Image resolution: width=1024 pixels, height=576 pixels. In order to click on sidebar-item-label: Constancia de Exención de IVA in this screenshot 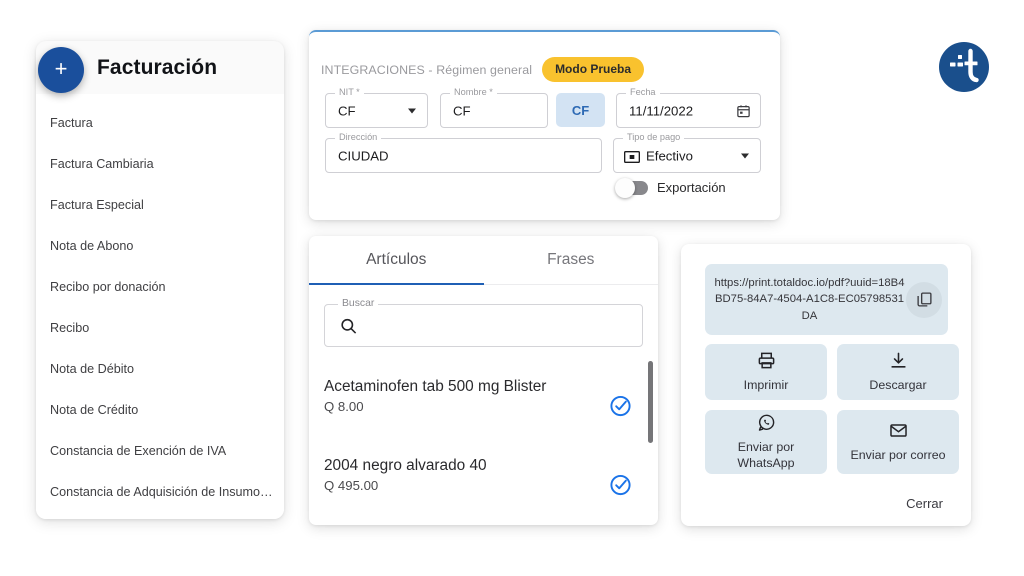, I will do `click(138, 450)`.